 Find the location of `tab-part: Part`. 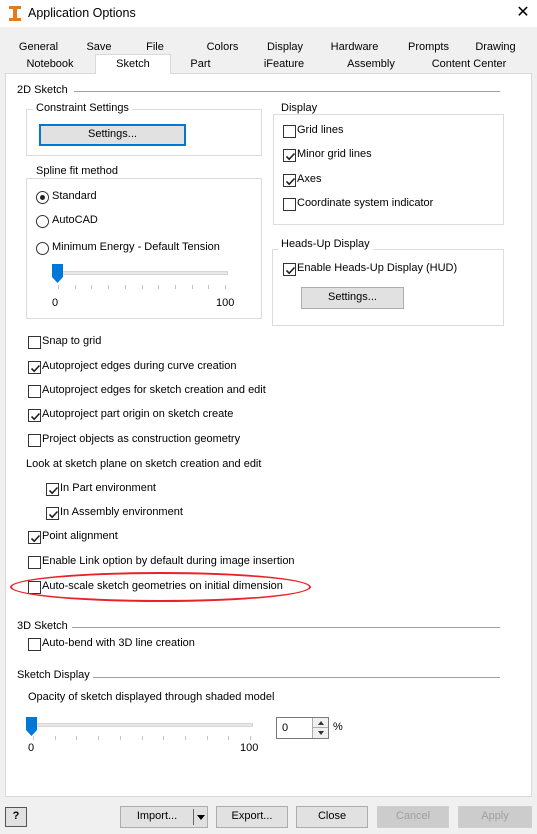

tab-part: Part is located at coordinates (200, 64).